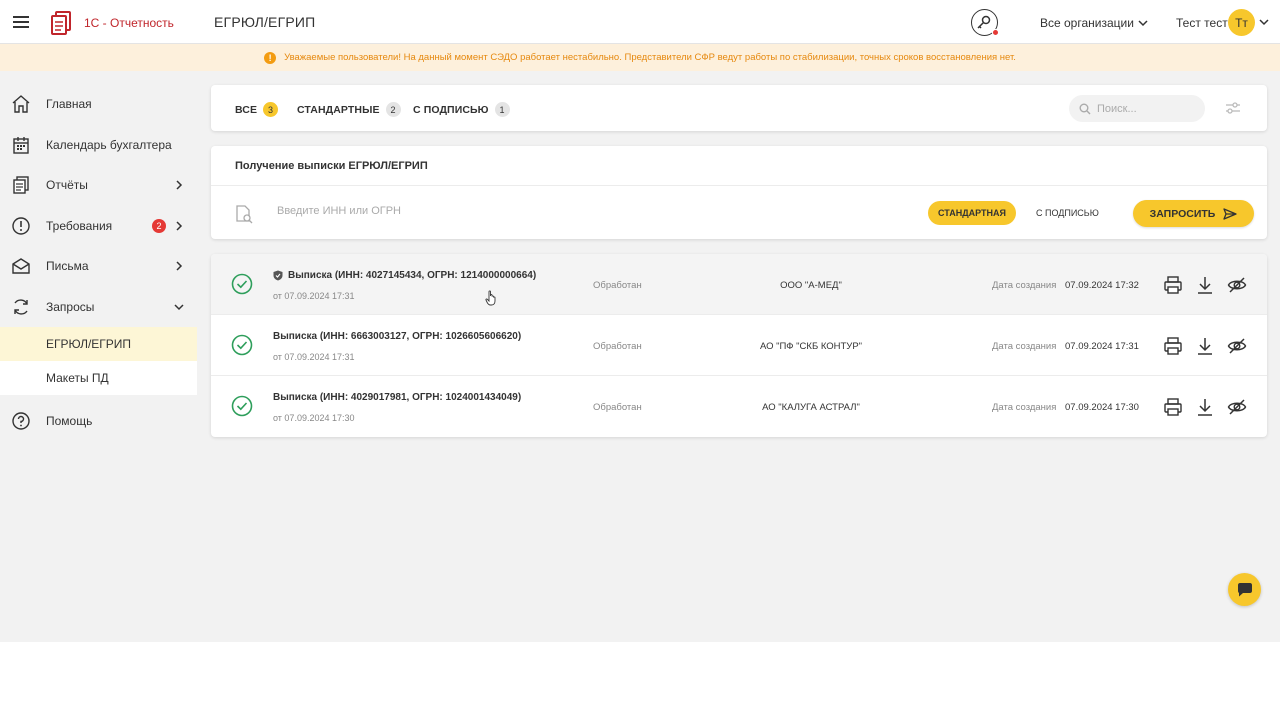 This screenshot has height=720, width=1280. What do you see at coordinates (1067, 213) in the screenshot?
I see `option-signed-button: С ПОДПИСЬЮ` at bounding box center [1067, 213].